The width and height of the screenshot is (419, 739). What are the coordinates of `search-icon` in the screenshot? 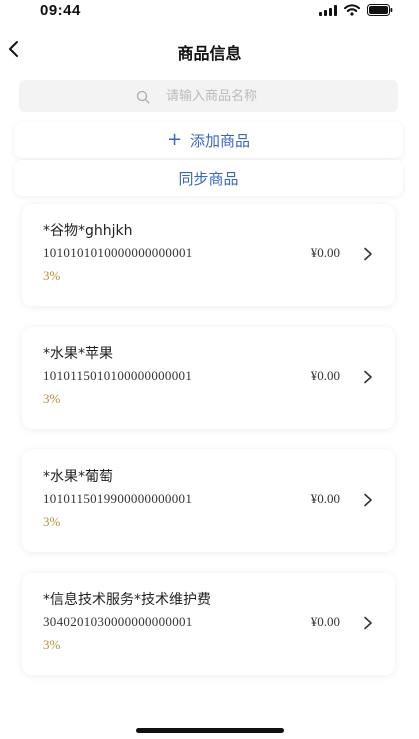 It's located at (143, 96).